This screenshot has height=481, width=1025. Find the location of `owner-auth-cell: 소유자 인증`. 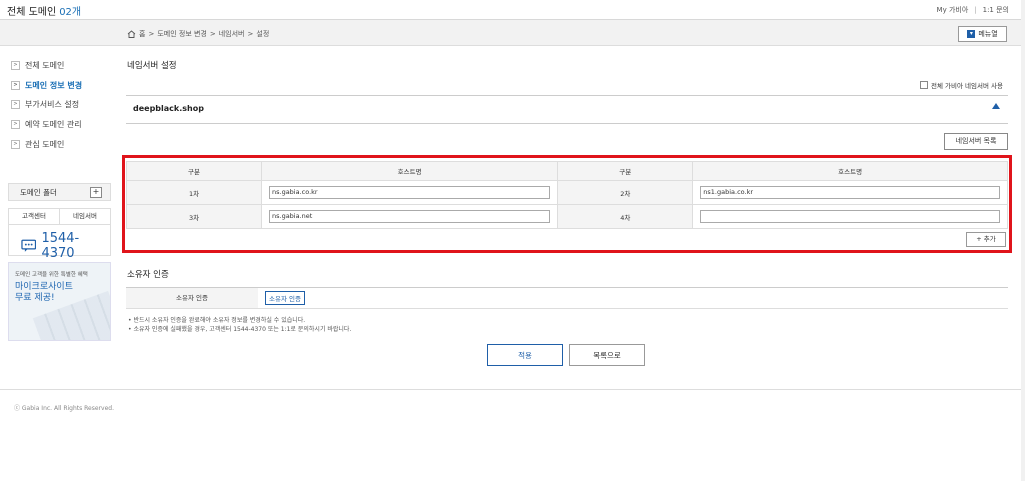

owner-auth-cell: 소유자 인증 is located at coordinates (281, 298).